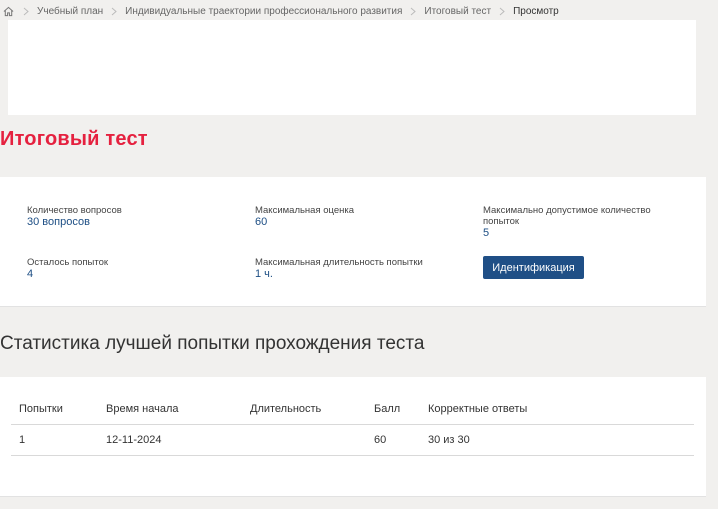 This screenshot has height=509, width=718. I want to click on max-score-label: Максимальная оценка, so click(305, 210).